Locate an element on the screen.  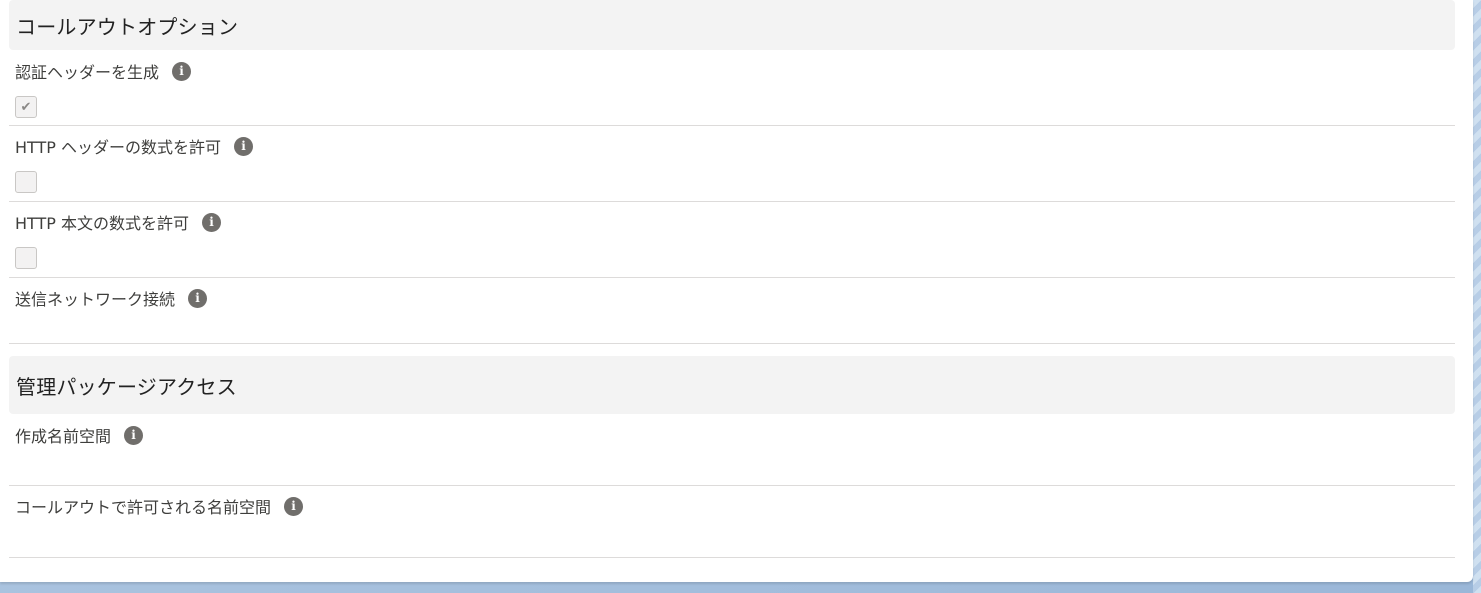
field-label-row: コールアウトで許可される名前空間 i is located at coordinates (159, 506).